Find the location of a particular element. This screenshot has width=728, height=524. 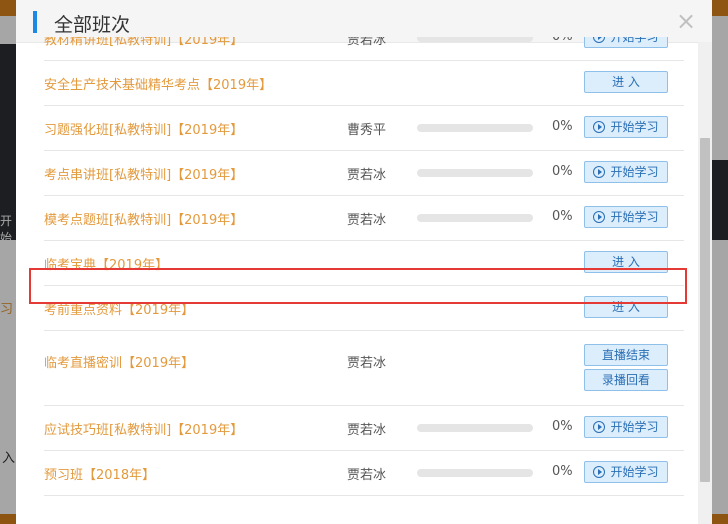

course-row: 临考宝典【2019年】 进 入 is located at coordinates (364, 263).